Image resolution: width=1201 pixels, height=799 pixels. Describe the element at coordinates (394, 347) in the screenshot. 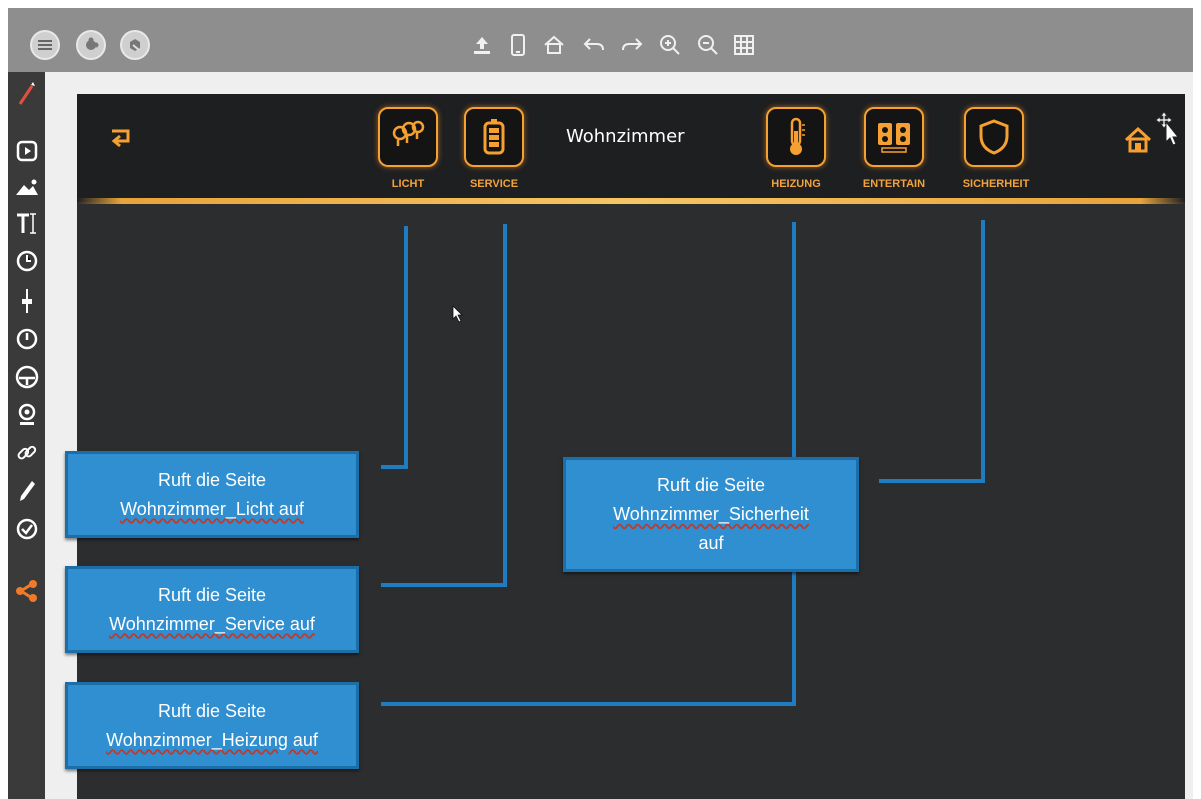

I see `connector-licht` at that location.